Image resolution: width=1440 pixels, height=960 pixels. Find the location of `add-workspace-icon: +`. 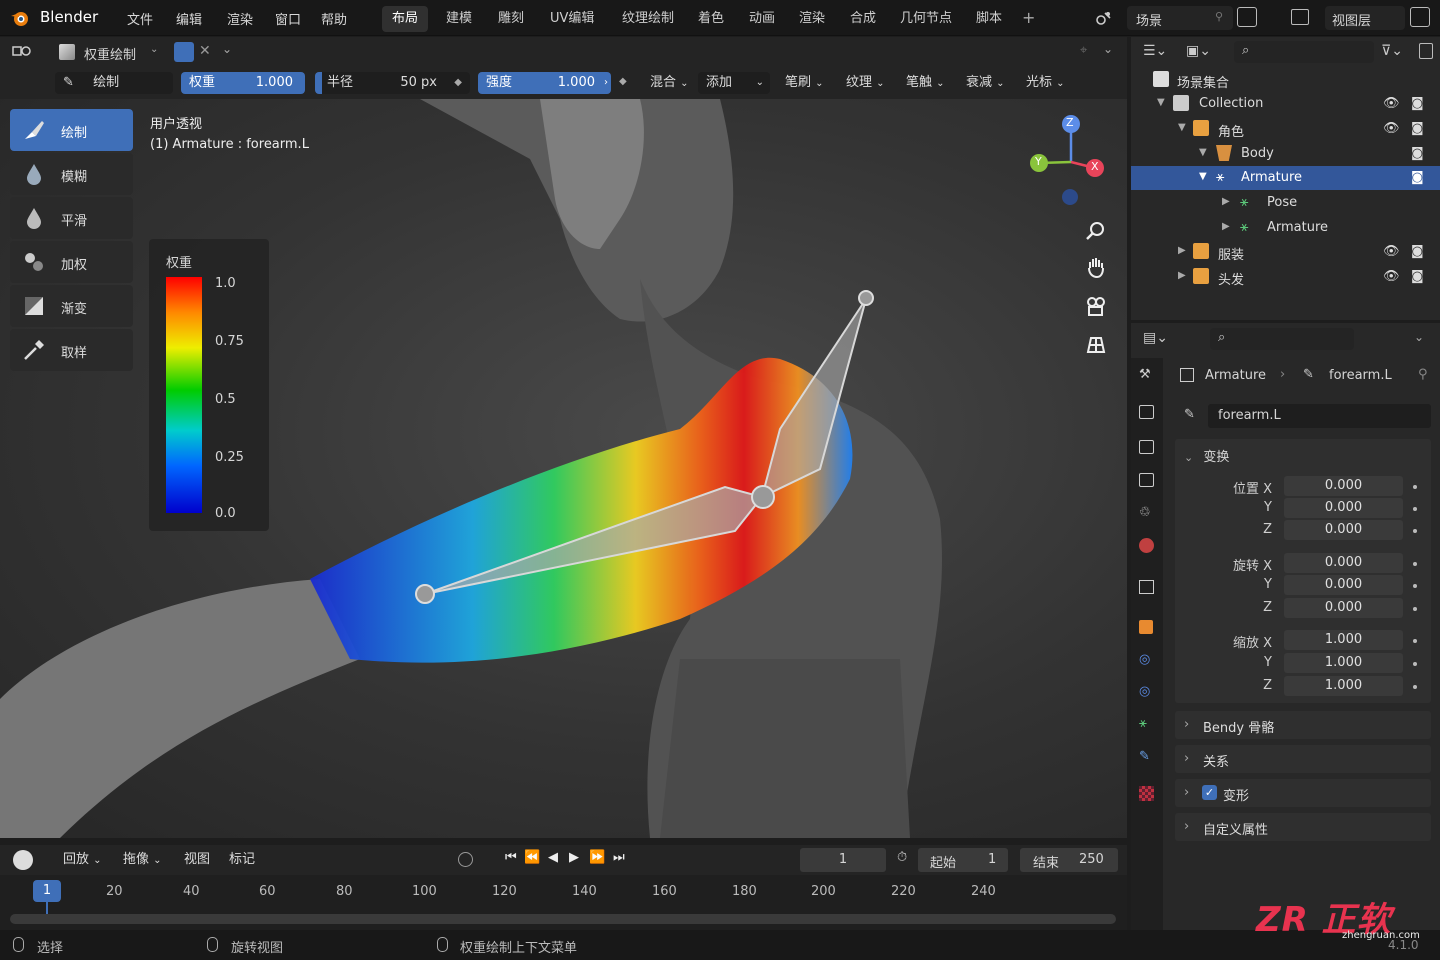

add-workspace-icon: + is located at coordinates (1028, 17).